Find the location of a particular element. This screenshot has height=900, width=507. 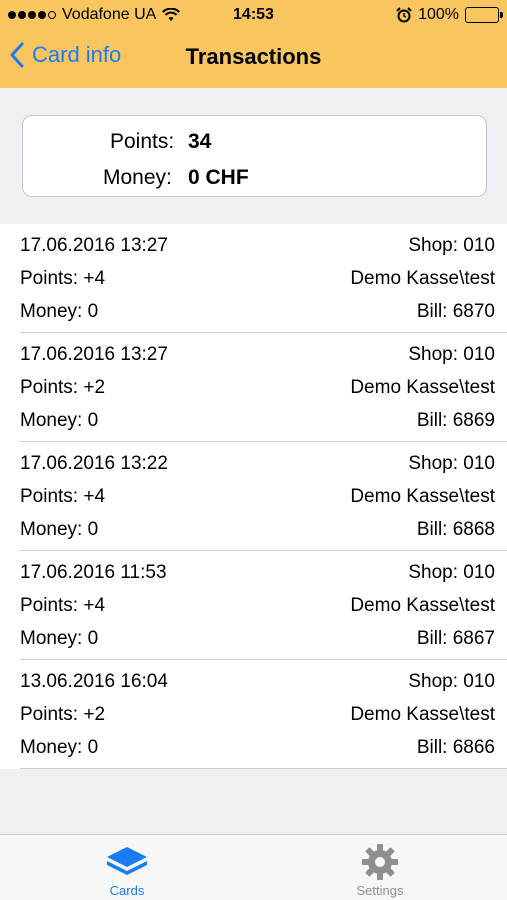

balance-summary: Points: 34 Money: 0 CHF is located at coordinates (254, 156).